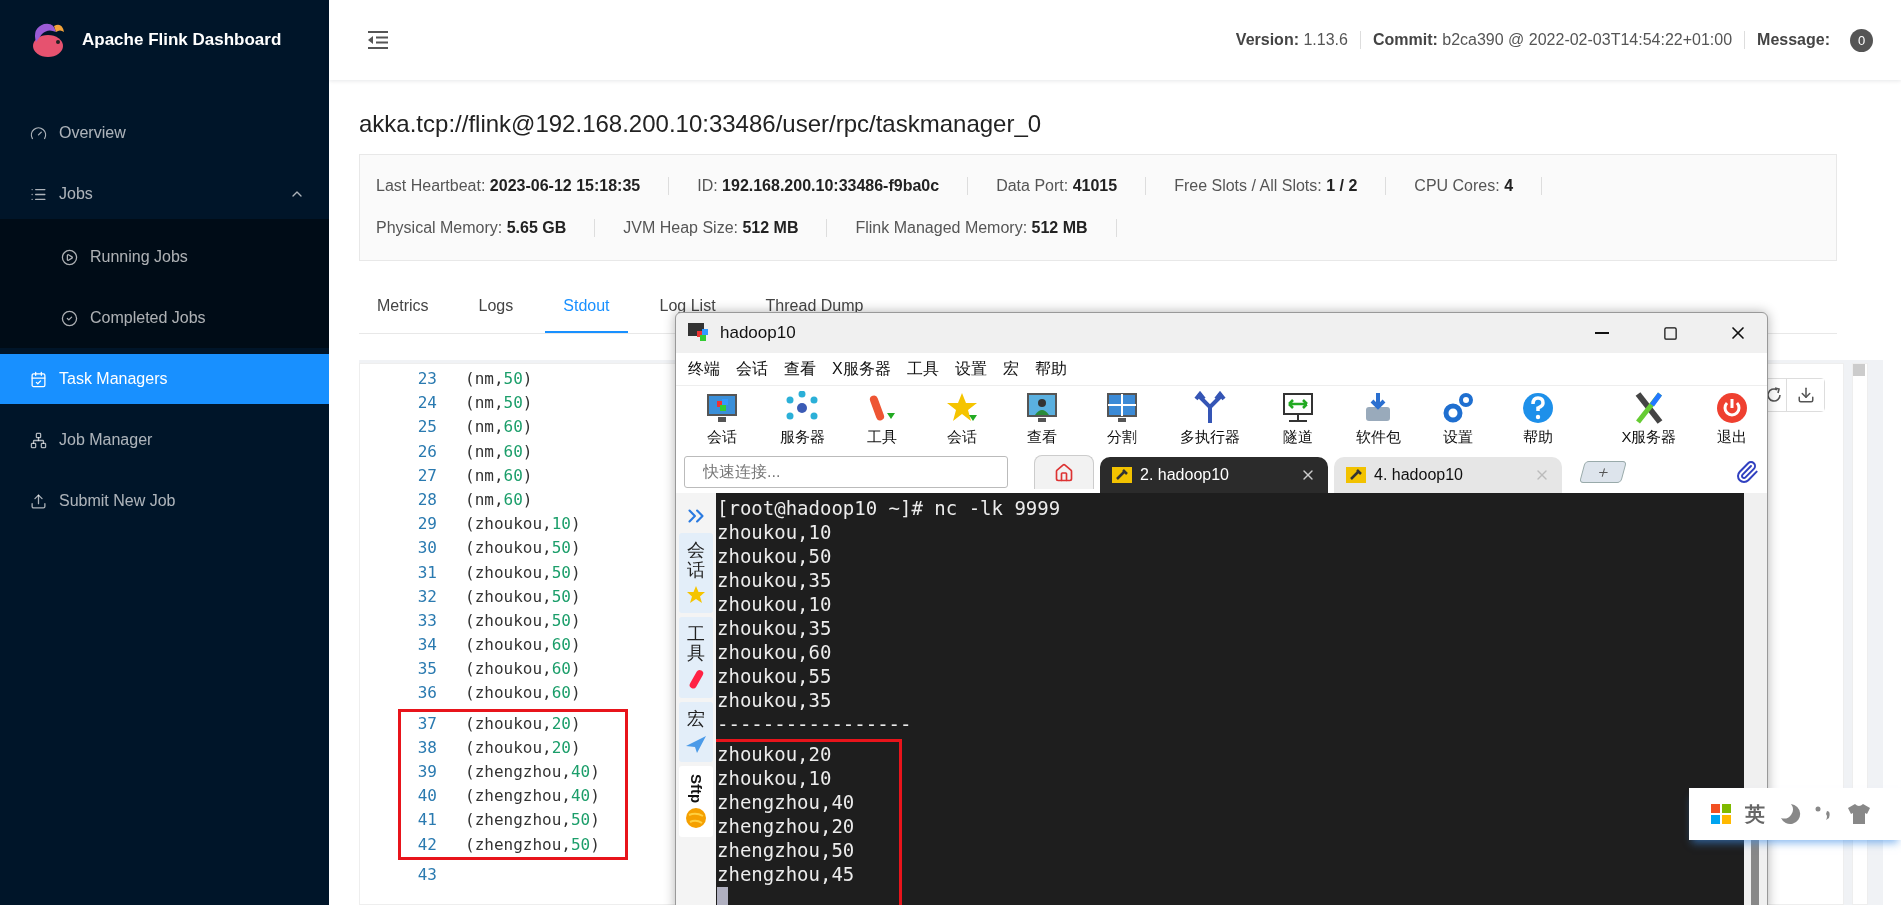 The height and width of the screenshot is (905, 1901). What do you see at coordinates (704, 369) in the screenshot?
I see `menu-item: 终端` at bounding box center [704, 369].